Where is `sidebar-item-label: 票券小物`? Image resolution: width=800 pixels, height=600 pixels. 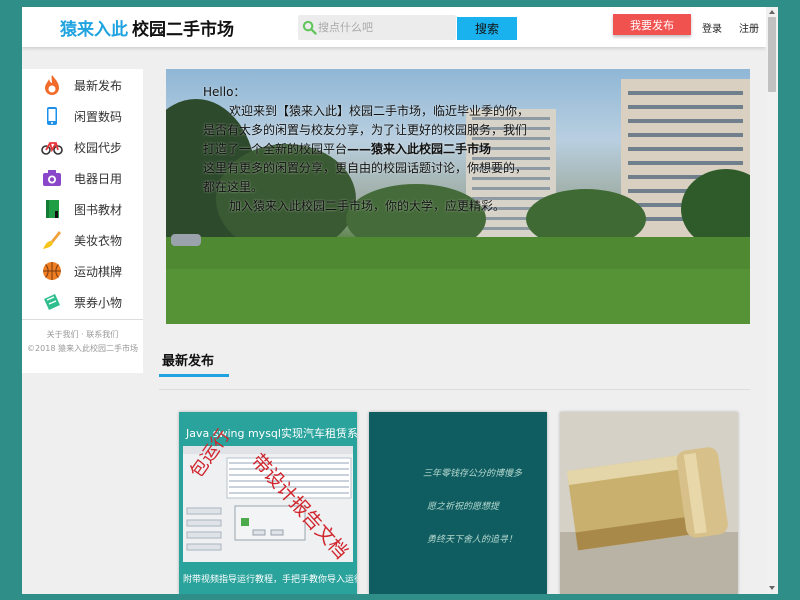 sidebar-item-label: 票券小物 is located at coordinates (98, 303).